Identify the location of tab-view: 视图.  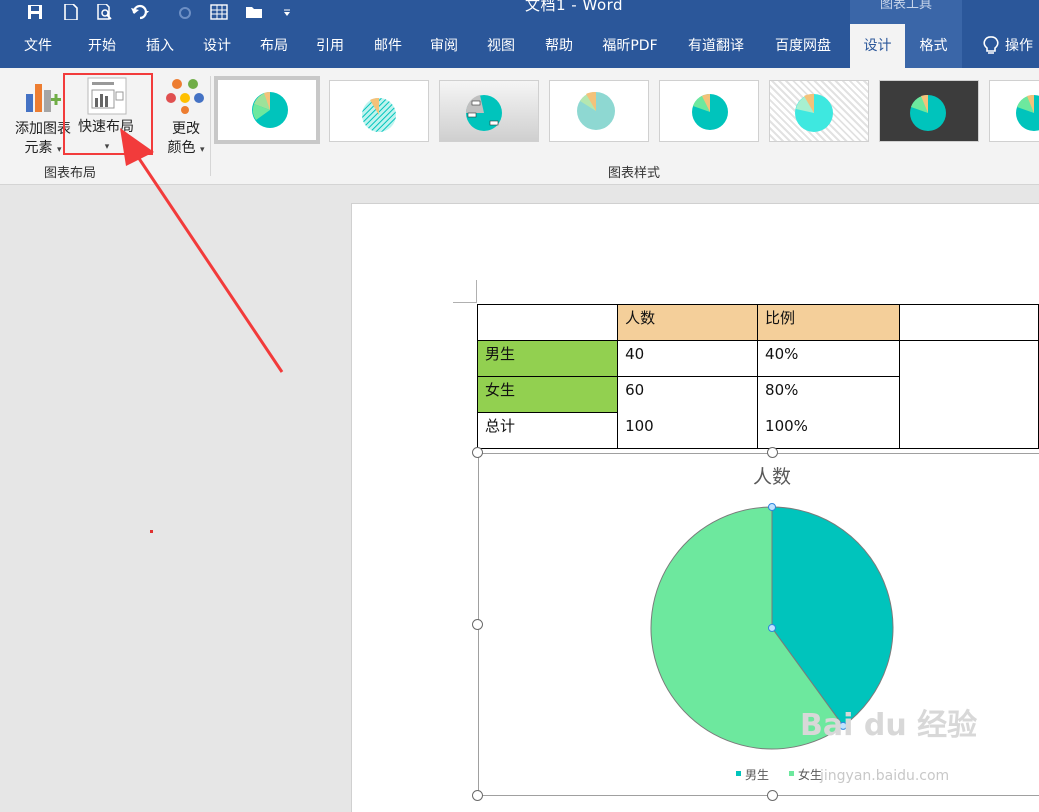
(501, 46).